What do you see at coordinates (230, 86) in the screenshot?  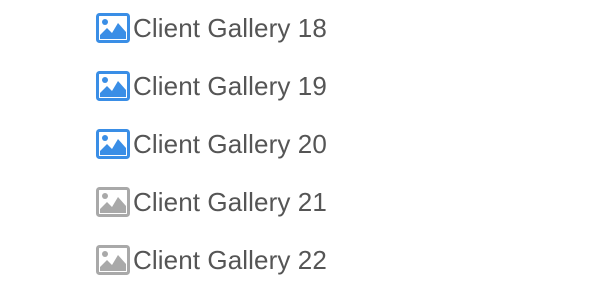 I see `gallery-label: Client Gallery 19` at bounding box center [230, 86].